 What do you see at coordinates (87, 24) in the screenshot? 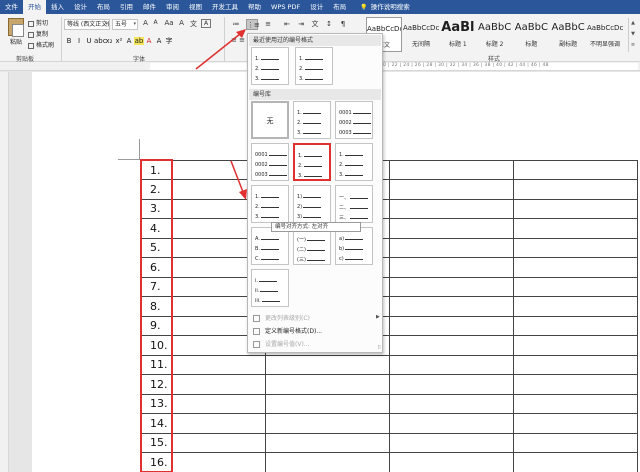
I see `font-name-select: 等线 (西文正文) ▾` at bounding box center [87, 24].